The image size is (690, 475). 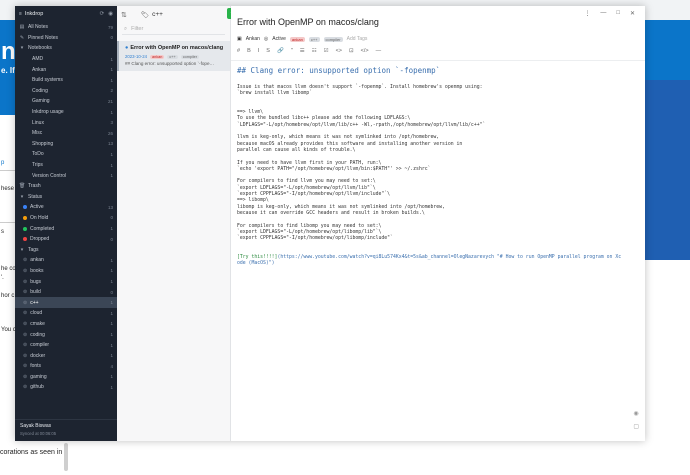 I want to click on window-controls: ⋮ — □ ✕, so click(x=609, y=13).